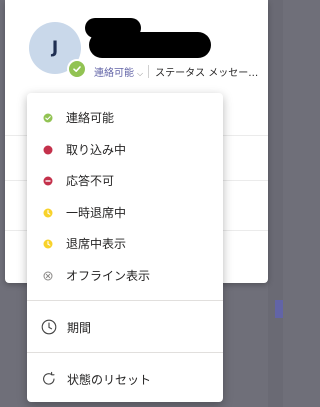 The width and height of the screenshot is (320, 407). Describe the element at coordinates (125, 180) in the screenshot. I see `menu-item-do-not-disturb: 応答不可` at that location.